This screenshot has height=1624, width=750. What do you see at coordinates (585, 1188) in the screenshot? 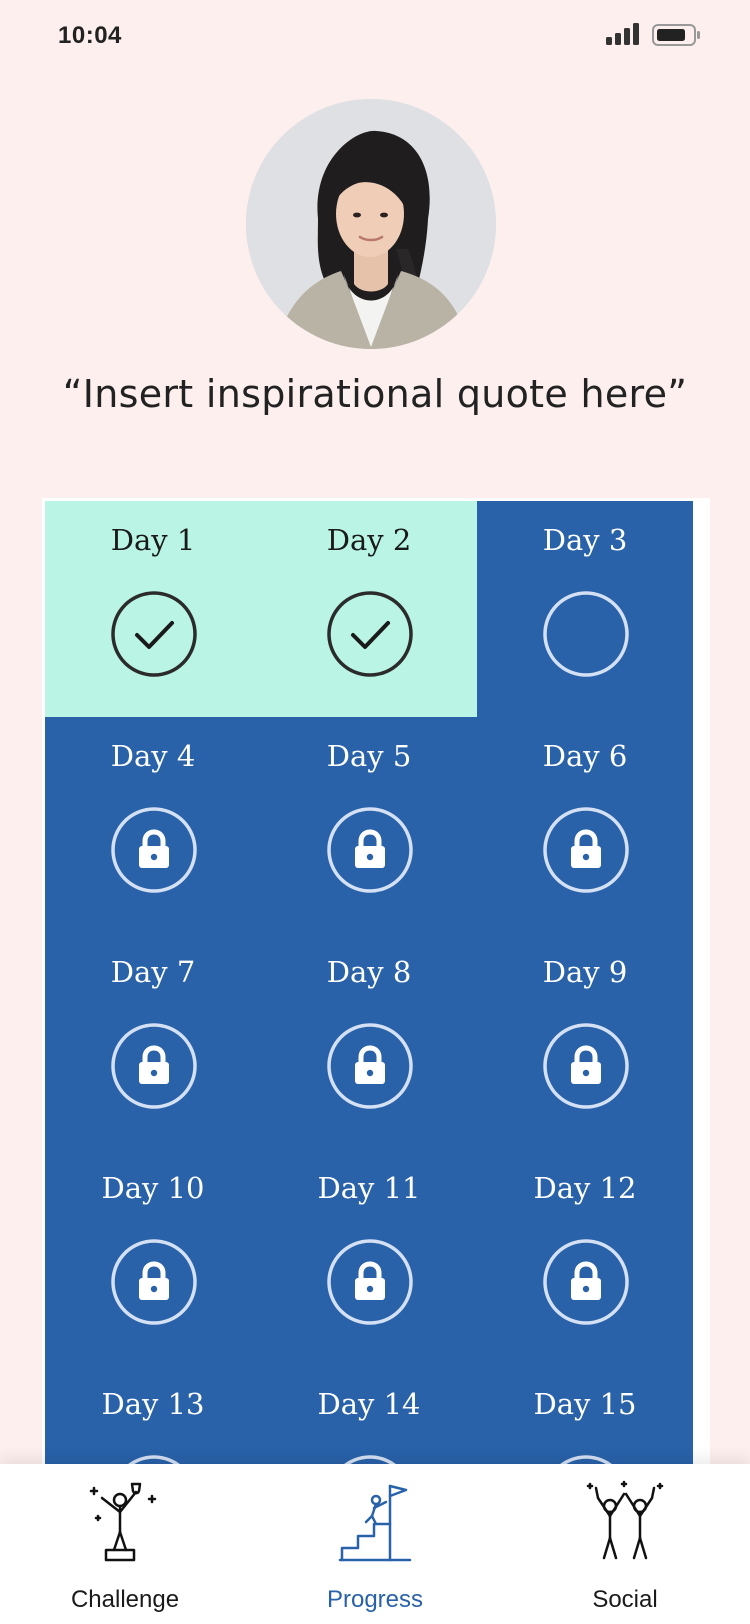
I see `day-label: Day 12` at bounding box center [585, 1188].